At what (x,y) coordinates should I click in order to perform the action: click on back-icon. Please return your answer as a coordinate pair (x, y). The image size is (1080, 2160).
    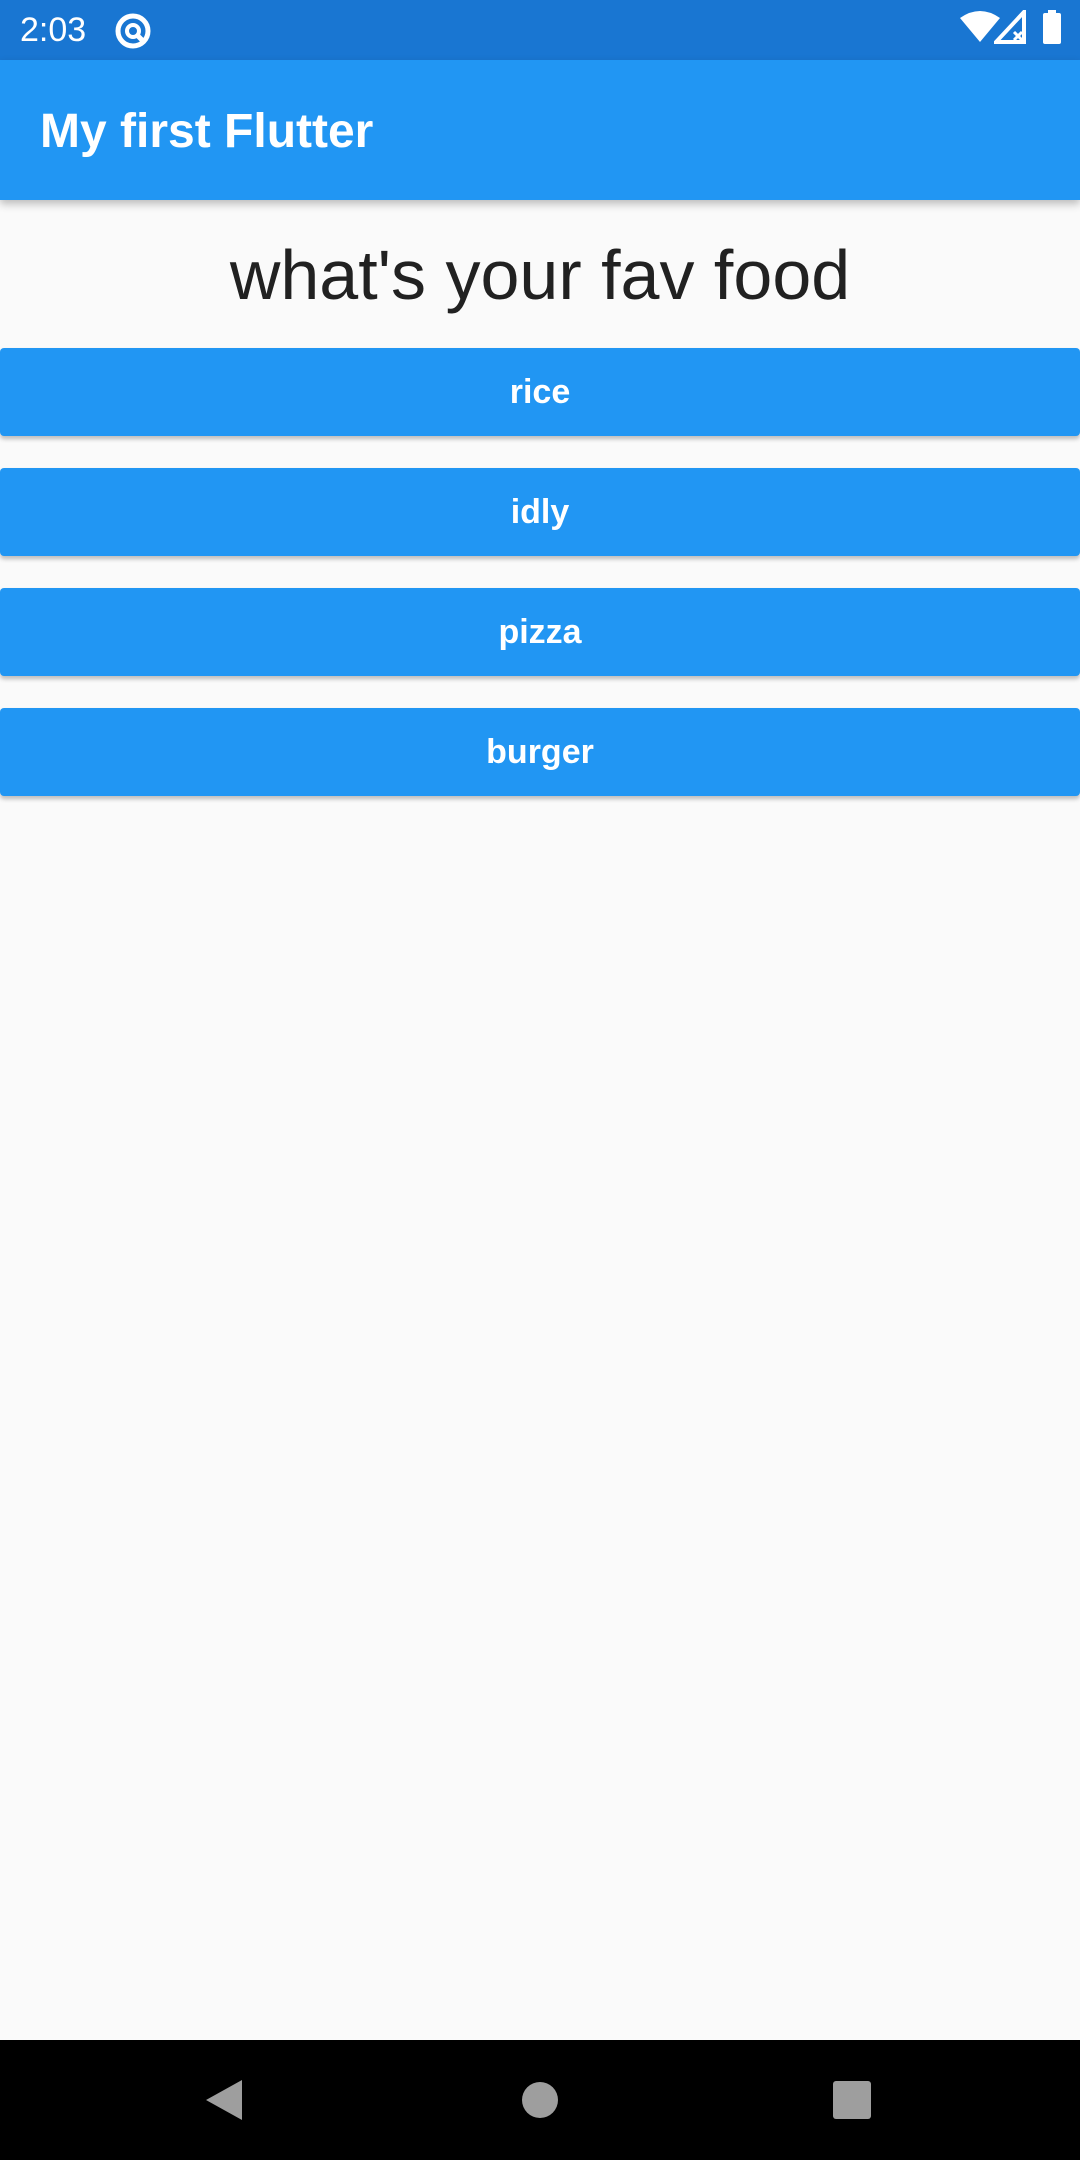
    Looking at the image, I should click on (224, 2100).